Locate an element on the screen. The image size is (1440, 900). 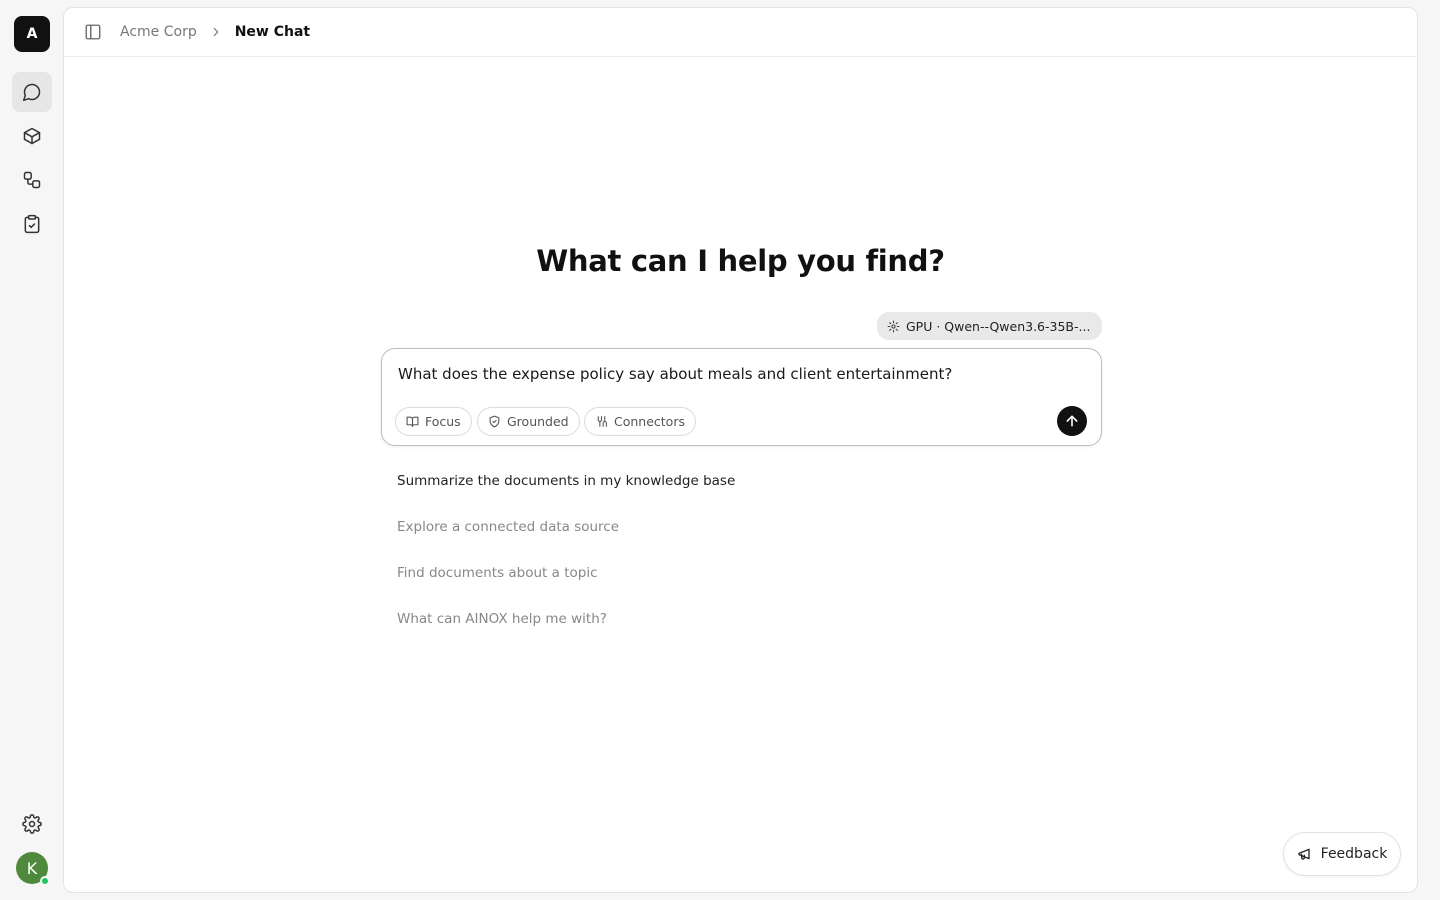
connectors-label: Connectors is located at coordinates (649, 421).